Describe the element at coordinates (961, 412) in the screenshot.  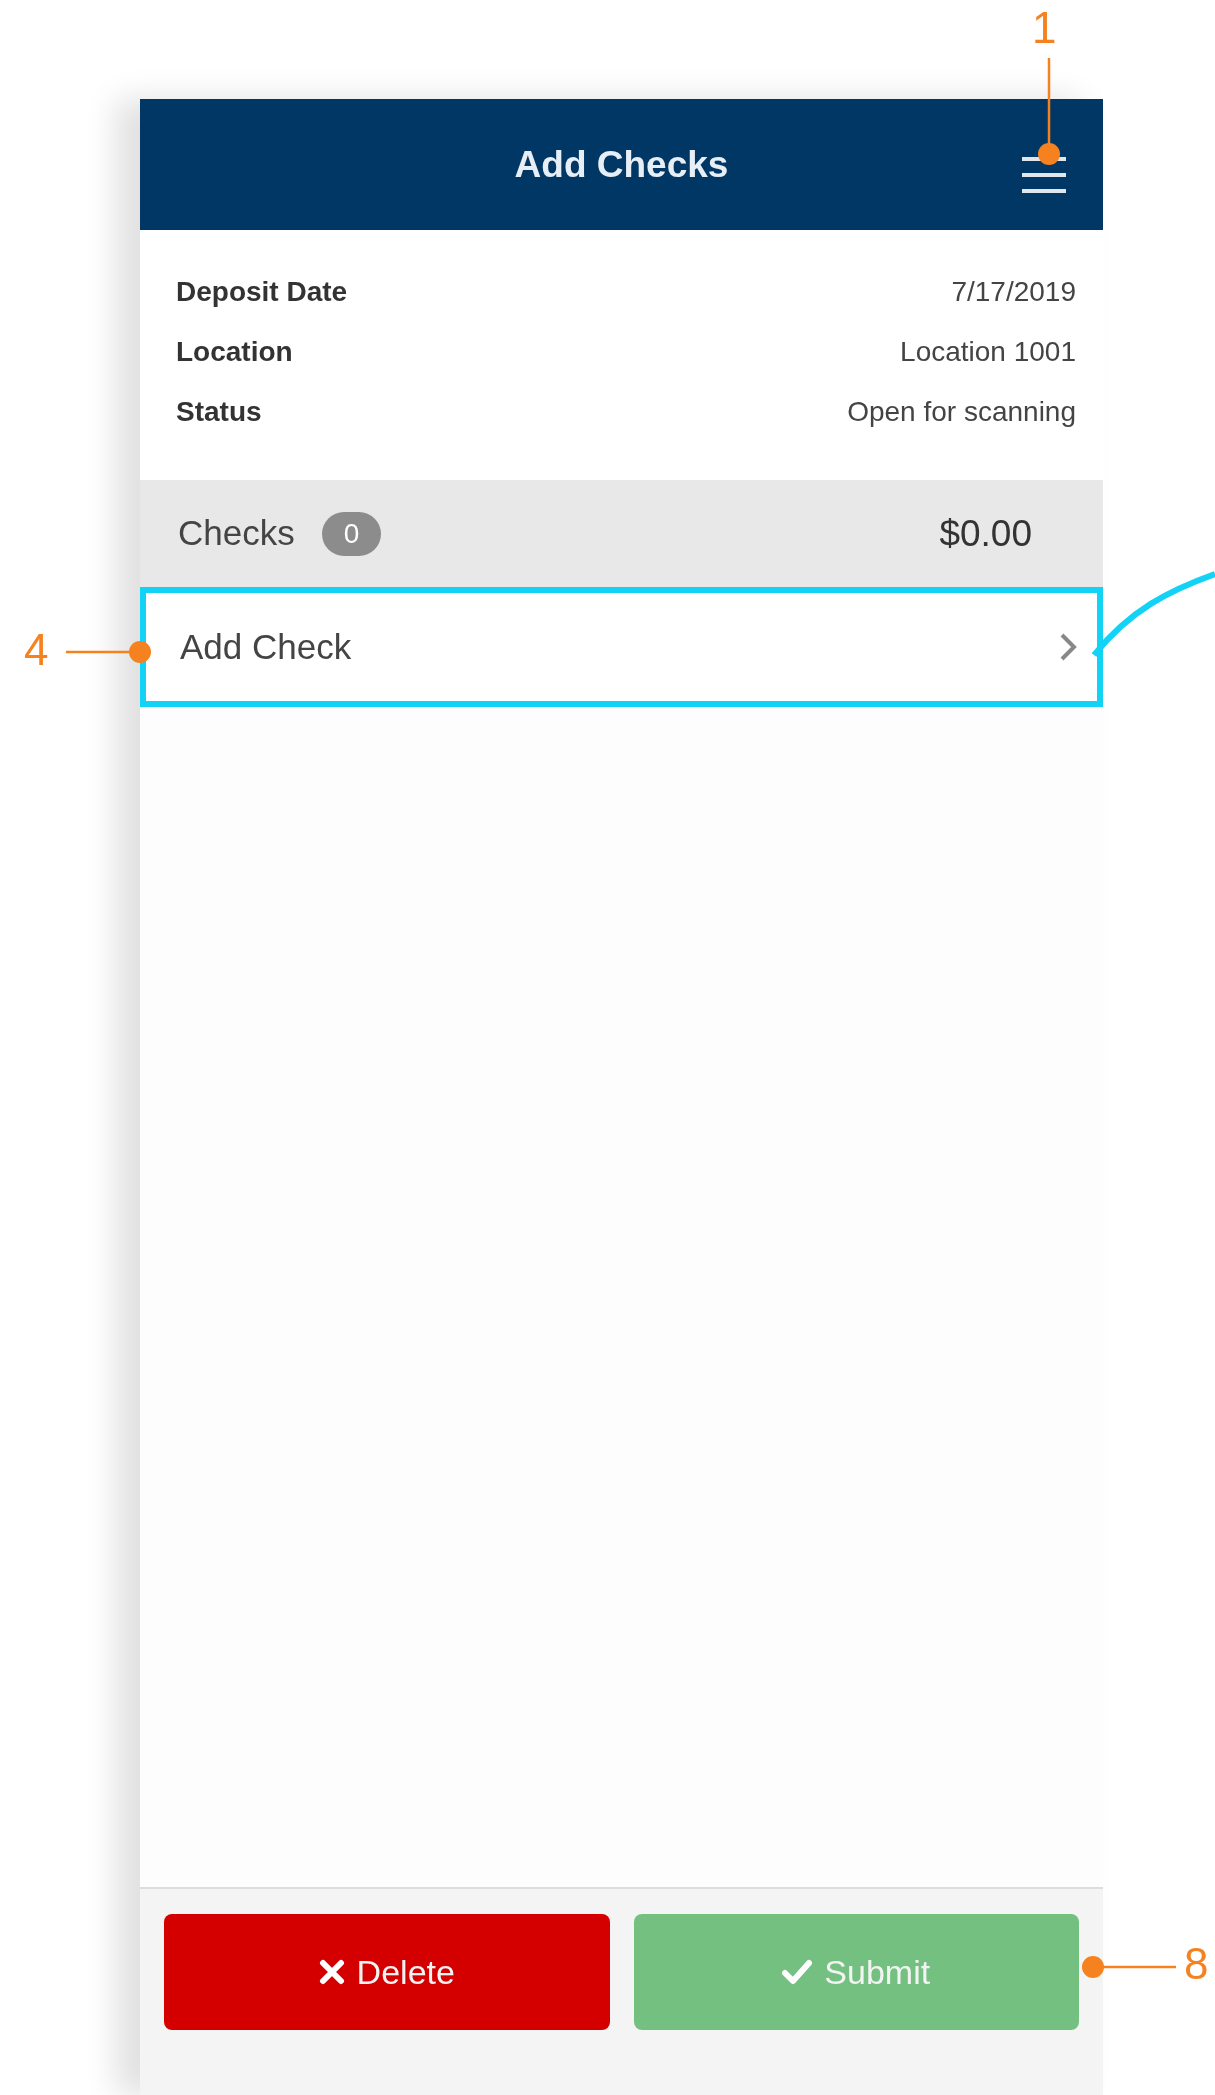
I see `info-value: Open for scanning` at that location.